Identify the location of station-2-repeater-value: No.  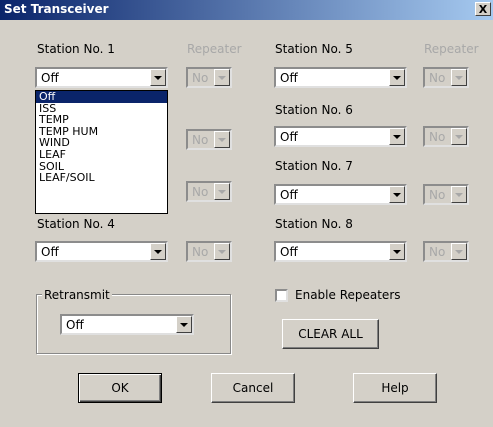
(200, 140).